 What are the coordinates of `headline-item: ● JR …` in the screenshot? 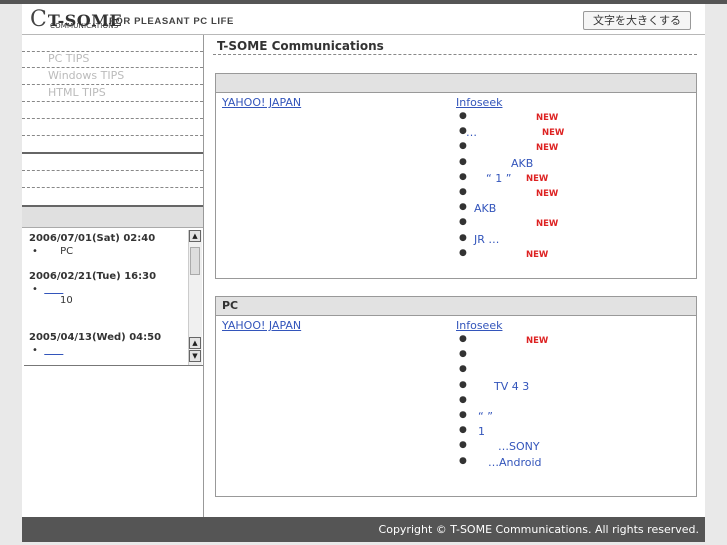 It's located at (574, 240).